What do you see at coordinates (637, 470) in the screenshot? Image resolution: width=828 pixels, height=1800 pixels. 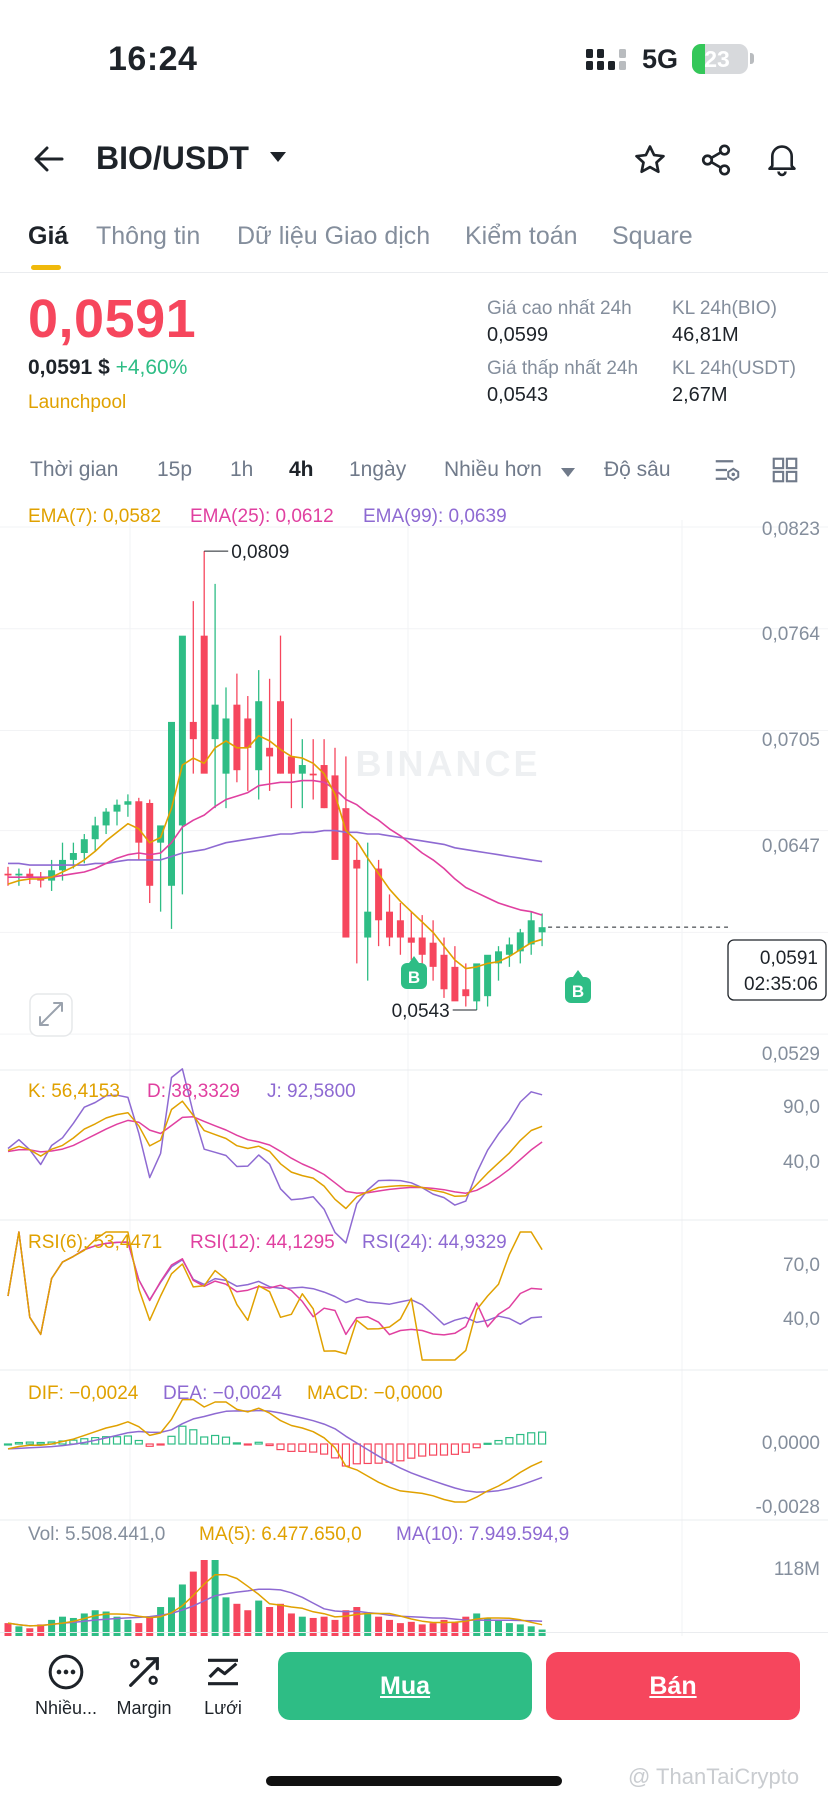 I see `depth-toggle: Độ sâu` at bounding box center [637, 470].